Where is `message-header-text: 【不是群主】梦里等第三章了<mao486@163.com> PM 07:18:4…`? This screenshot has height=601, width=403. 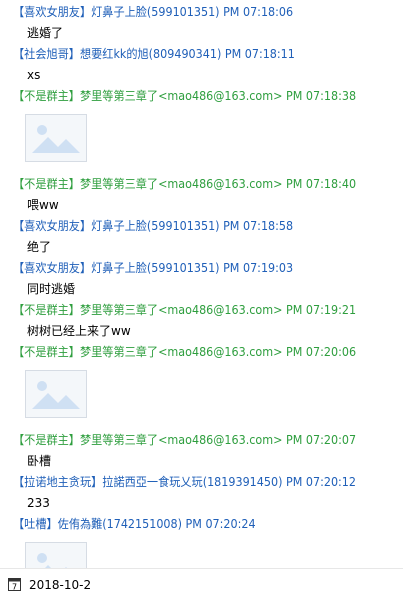 message-header-text: 【不是群主】梦里等第三章了<mao486@163.com> PM 07:18:4… is located at coordinates (185, 184).